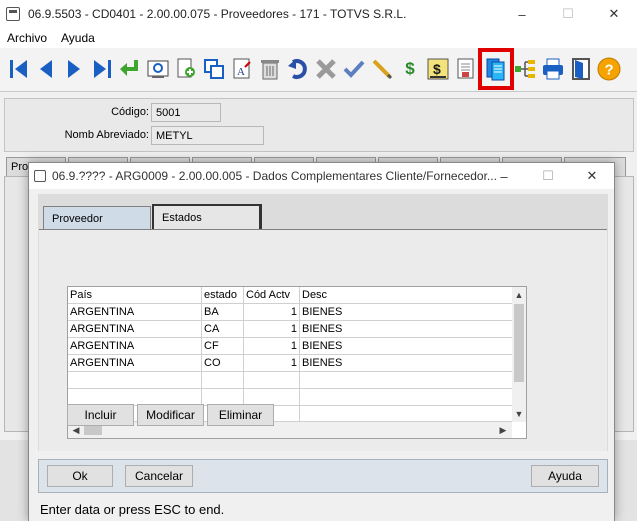 This screenshot has width=637, height=521. What do you see at coordinates (568, 14) in the screenshot?
I see `maximize-button: ☐` at bounding box center [568, 14].